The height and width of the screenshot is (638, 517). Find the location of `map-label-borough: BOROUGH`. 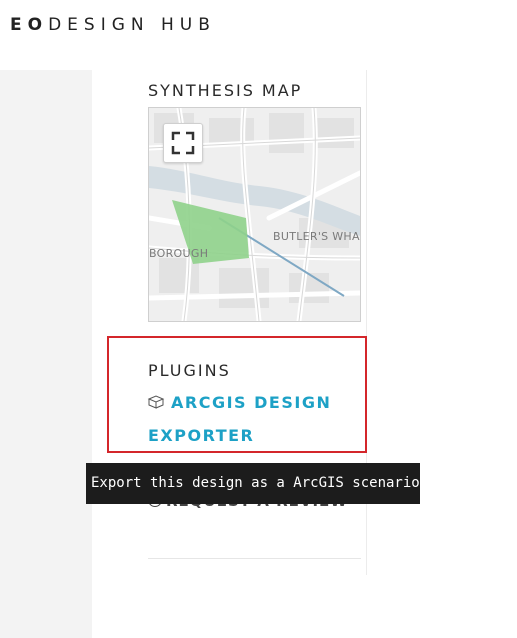

map-label-borough: BOROUGH is located at coordinates (179, 253).